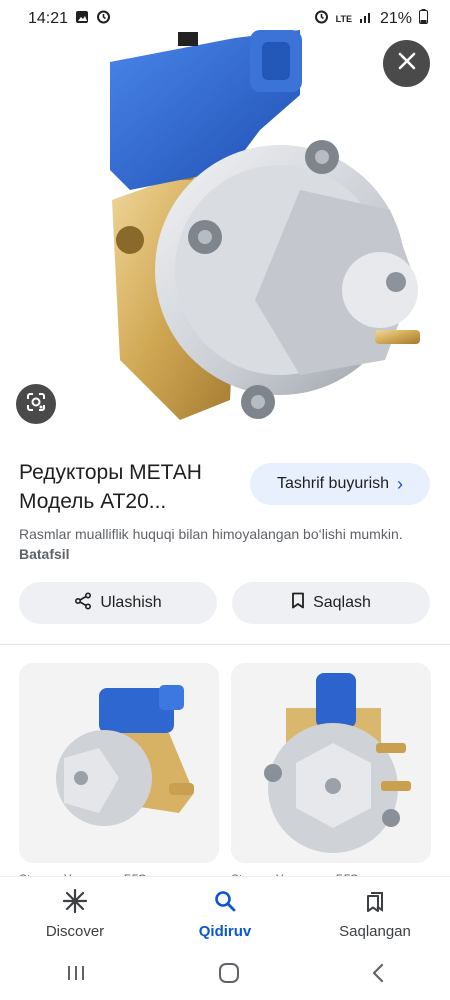  What do you see at coordinates (225, 931) in the screenshot?
I see `nav-search-label: Qidiruv` at bounding box center [225, 931].